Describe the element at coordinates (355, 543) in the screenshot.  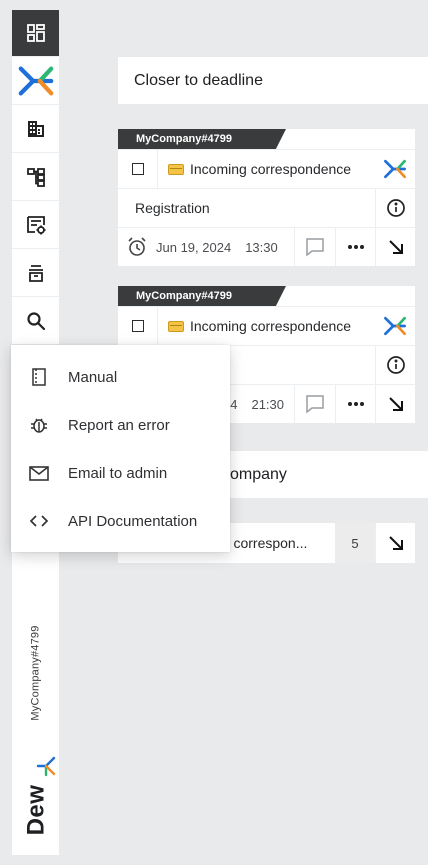
I see `task-count-badge: 5` at that location.